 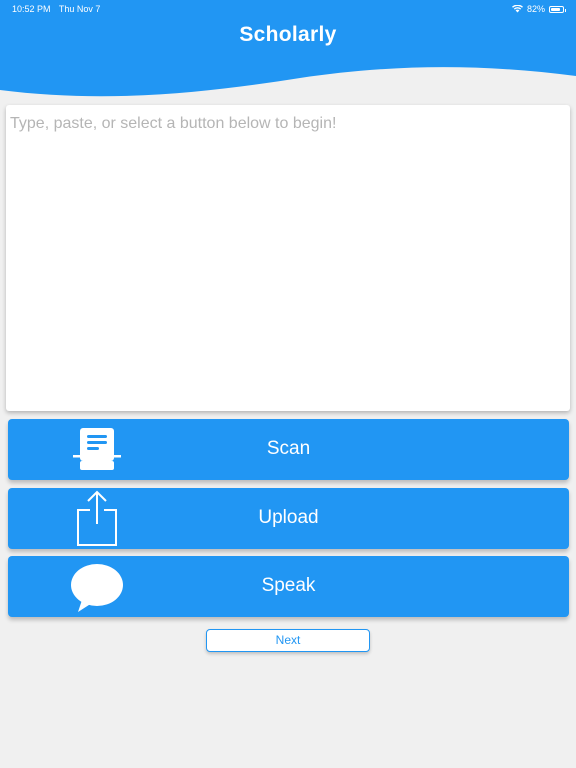 What do you see at coordinates (288, 640) in the screenshot?
I see `next-button: Next` at bounding box center [288, 640].